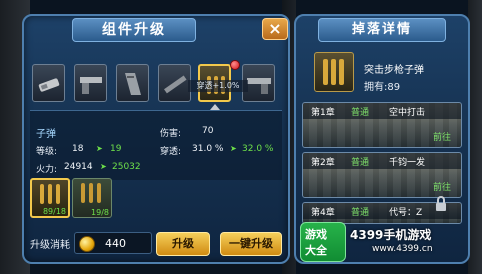 The width and height of the screenshot is (482, 274). Describe the element at coordinates (115, 243) in the screenshot. I see `upgrade-cost-amount: 440` at that location.